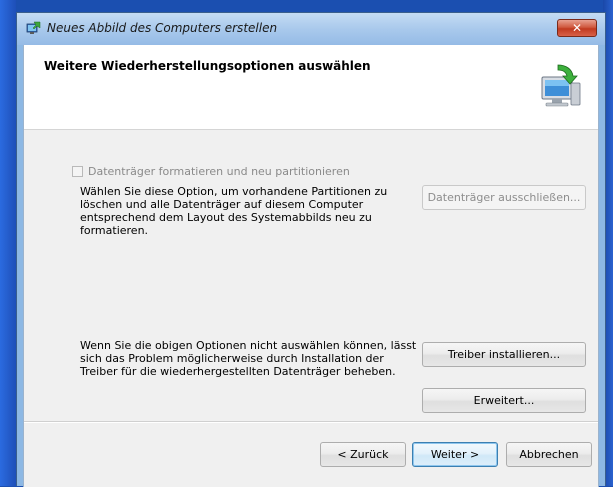  Describe the element at coordinates (311, 422) in the screenshot. I see `footer-divider` at that location.